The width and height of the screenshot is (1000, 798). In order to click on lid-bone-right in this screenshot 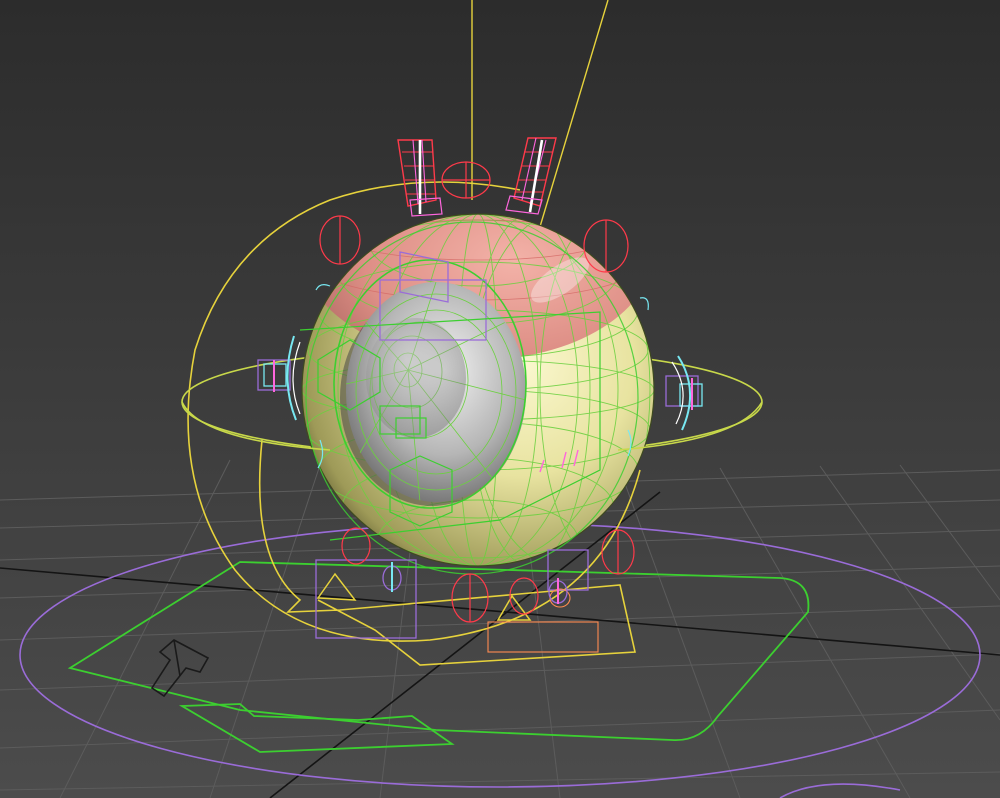, I will do `click(531, 176)`.